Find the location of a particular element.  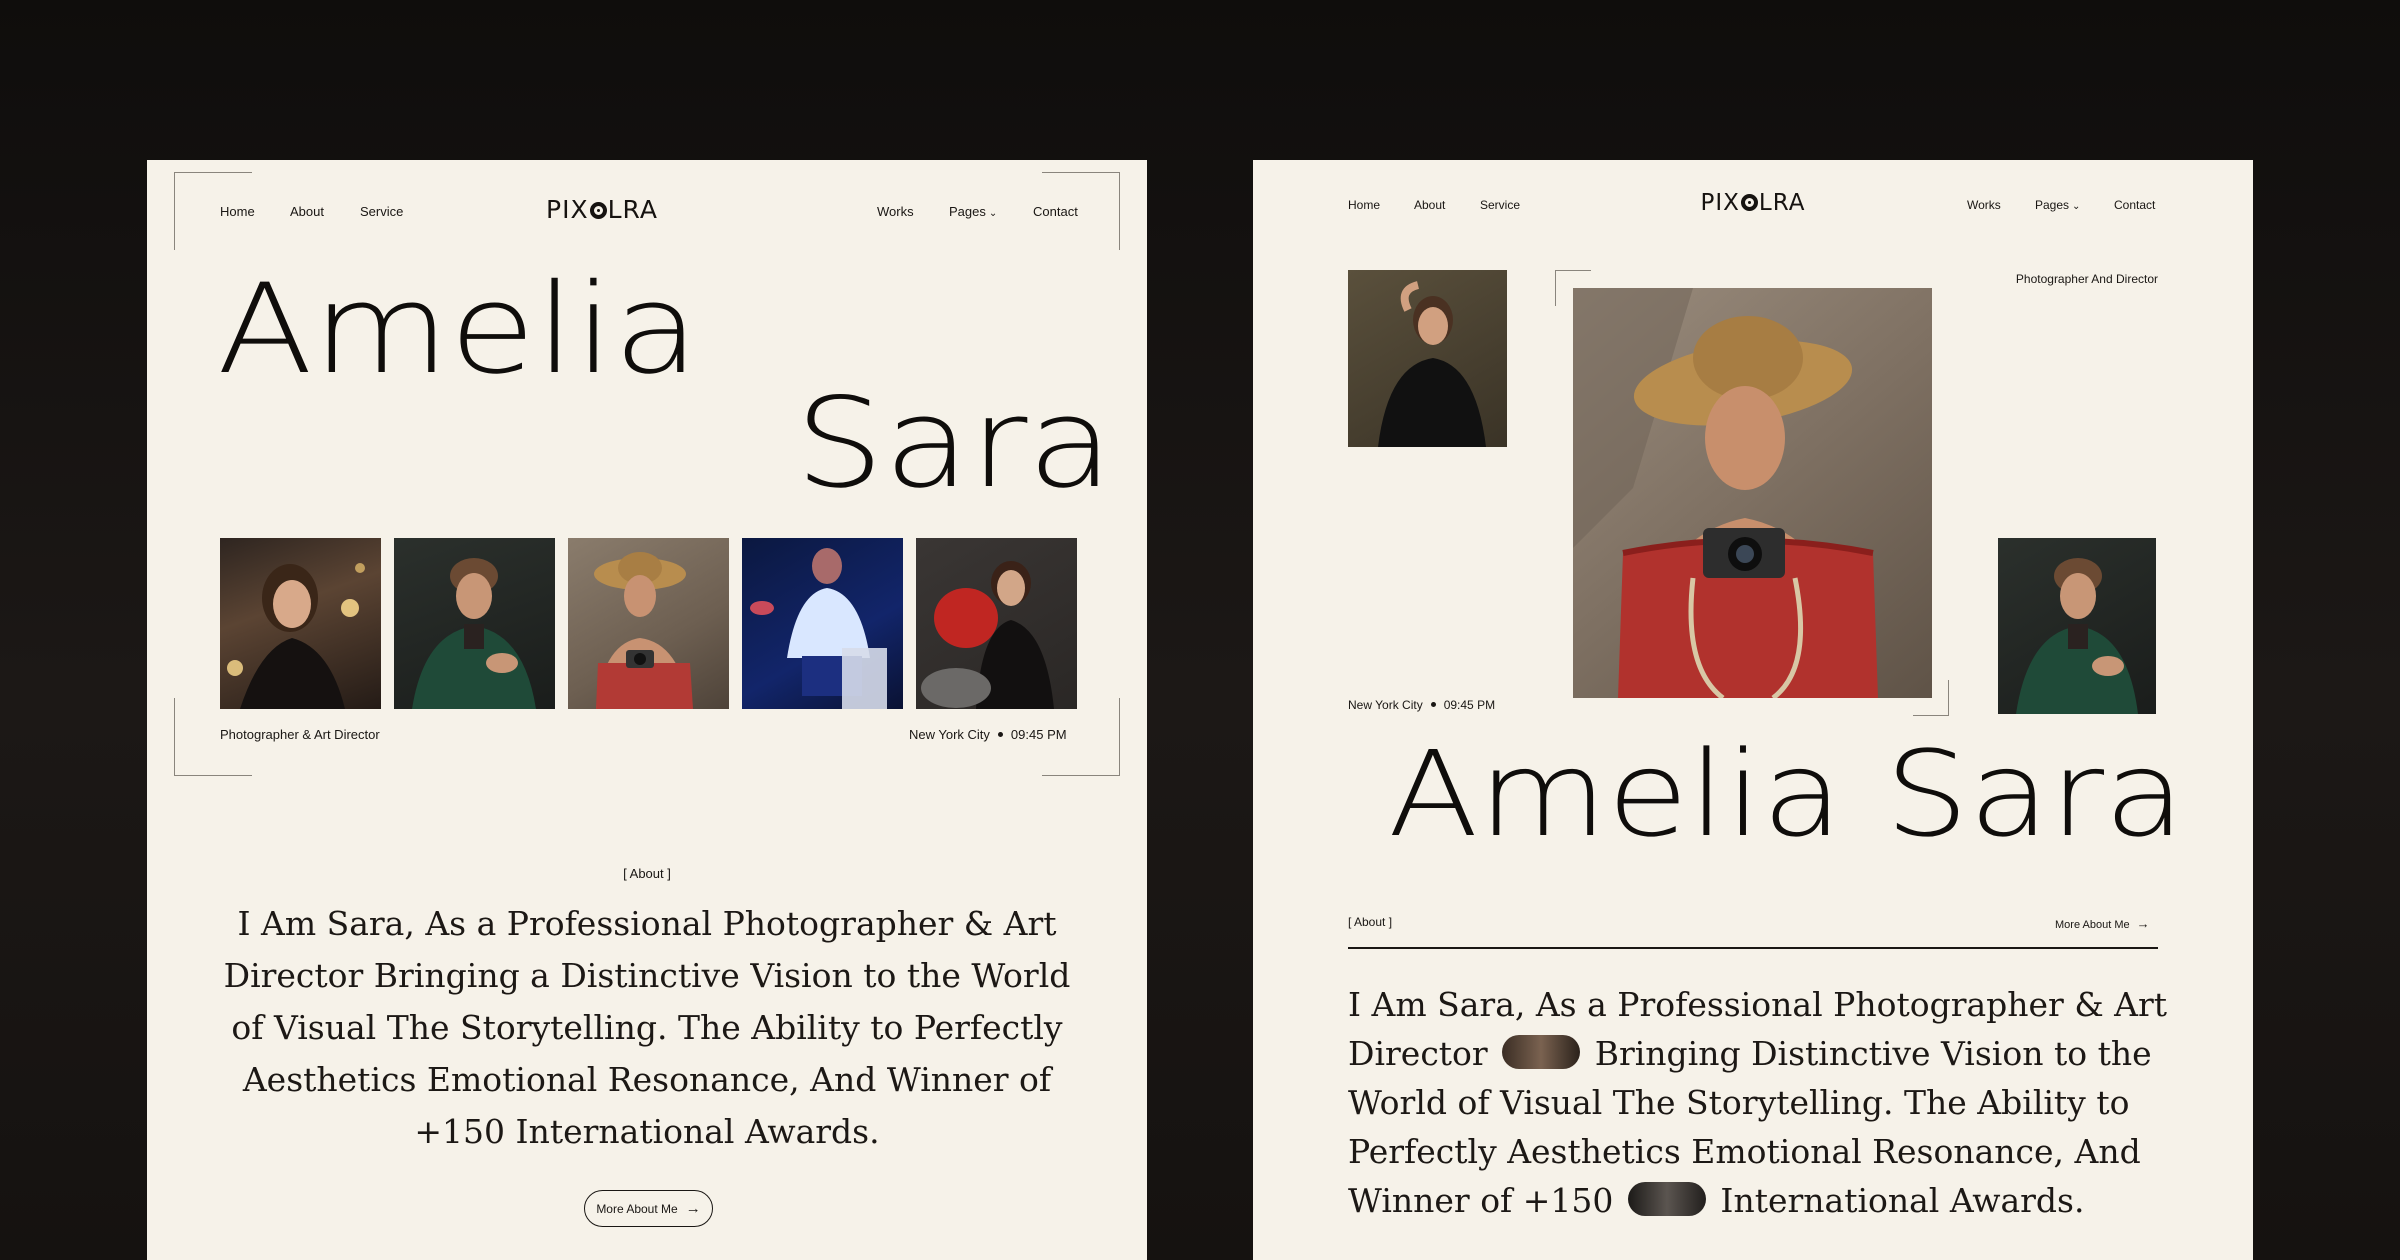

main-portrait-photo is located at coordinates (1752, 493).